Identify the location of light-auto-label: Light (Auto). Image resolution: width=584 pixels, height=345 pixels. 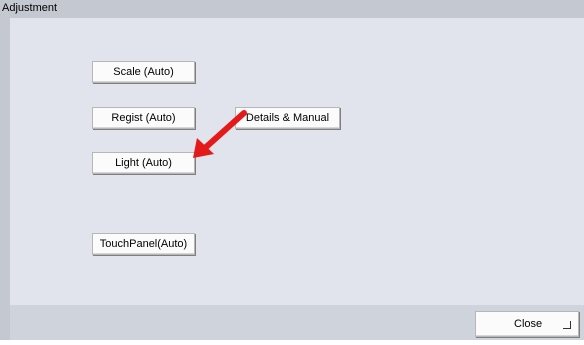
(143, 163).